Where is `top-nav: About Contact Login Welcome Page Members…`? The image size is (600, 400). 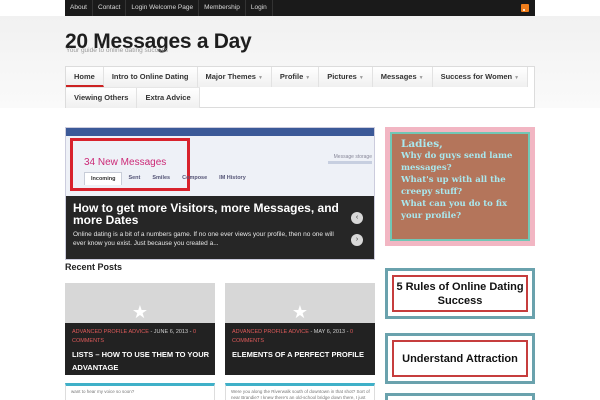 top-nav: About Contact Login Welcome Page Members… is located at coordinates (300, 8).